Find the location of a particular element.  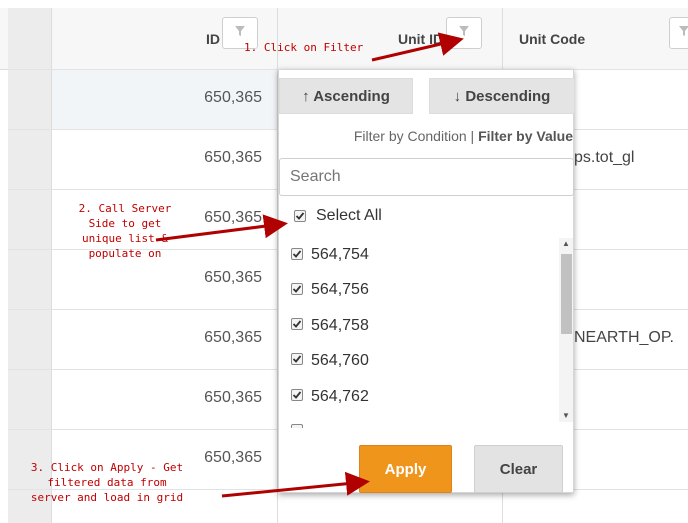

value-label: 564,758 is located at coordinates (340, 326).